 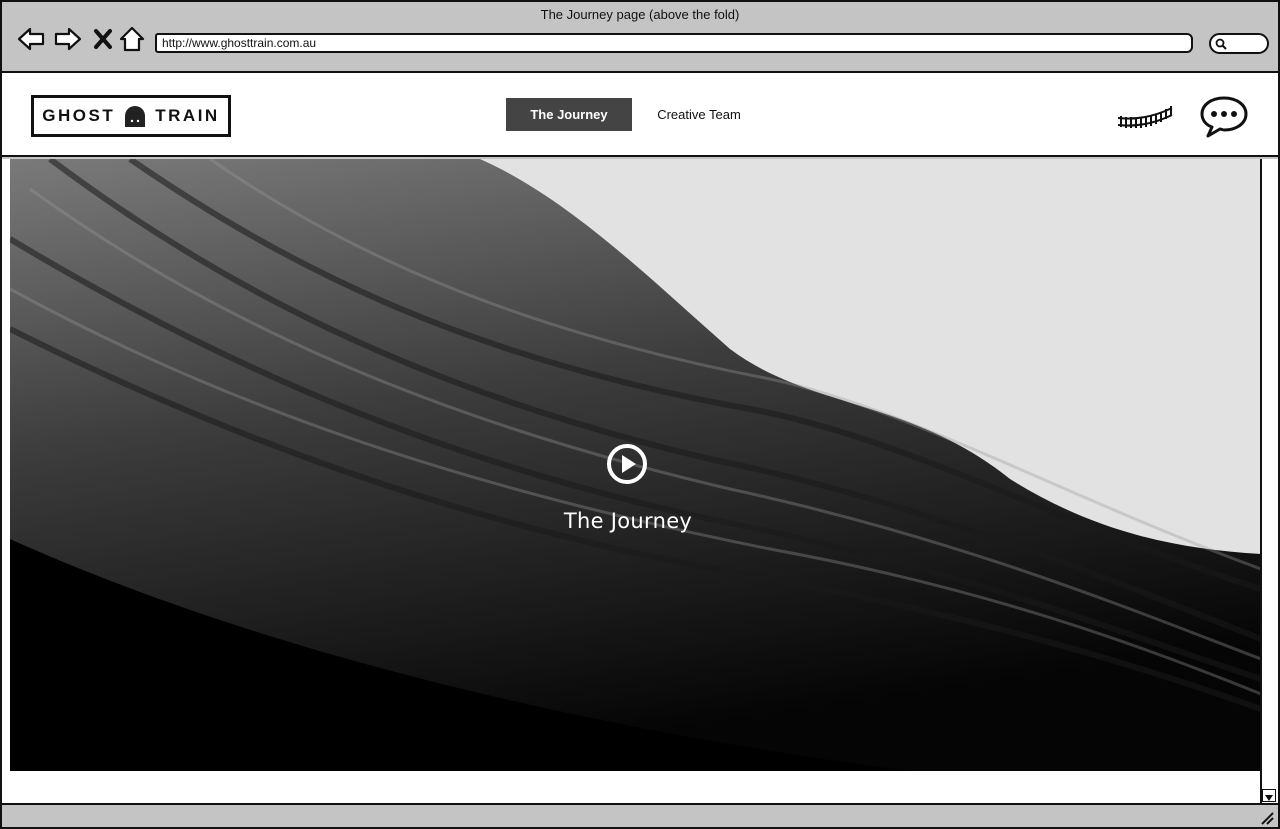 What do you see at coordinates (1266, 817) in the screenshot?
I see `resize-grip-icon` at bounding box center [1266, 817].